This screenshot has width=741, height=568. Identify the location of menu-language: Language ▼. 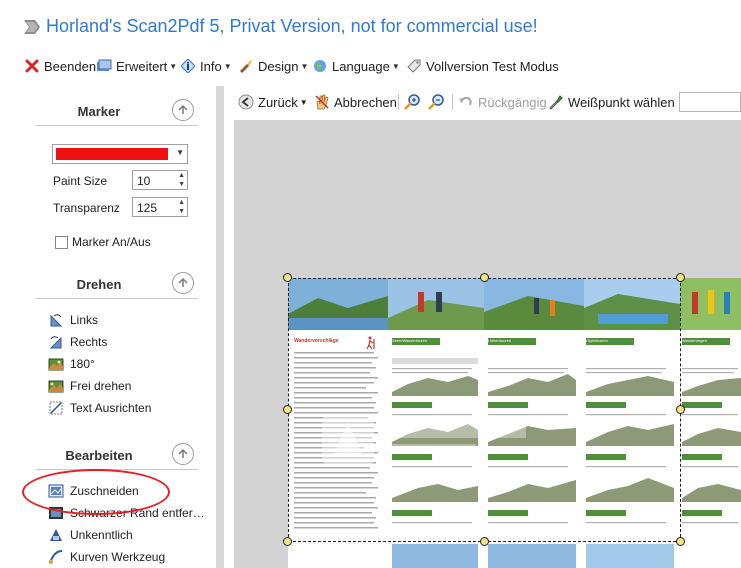
(356, 66).